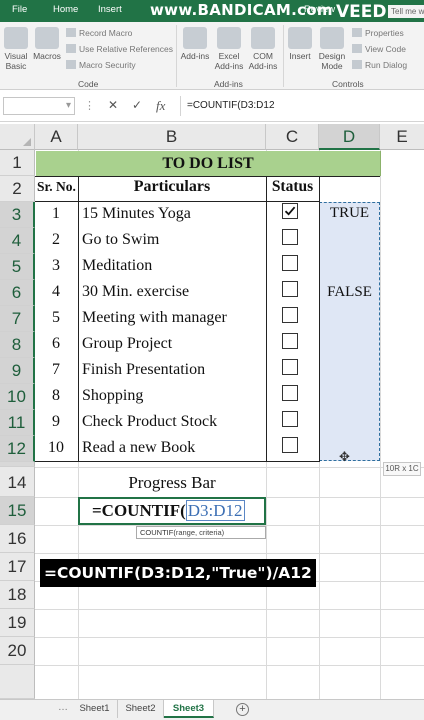  What do you see at coordinates (228, 84) in the screenshot?
I see `add-ins-group-label: Add-ins` at bounding box center [228, 84].